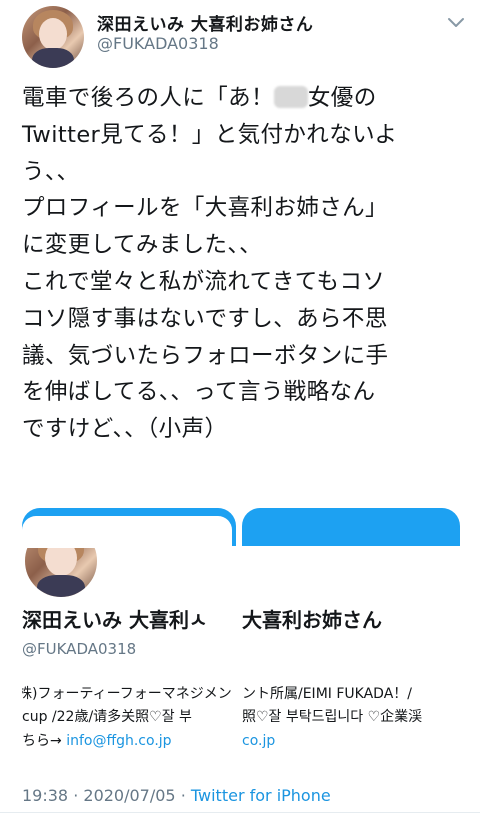 The image size is (480, 813). I want to click on profile-name: 大喜利お姉さん, so click(312, 620).